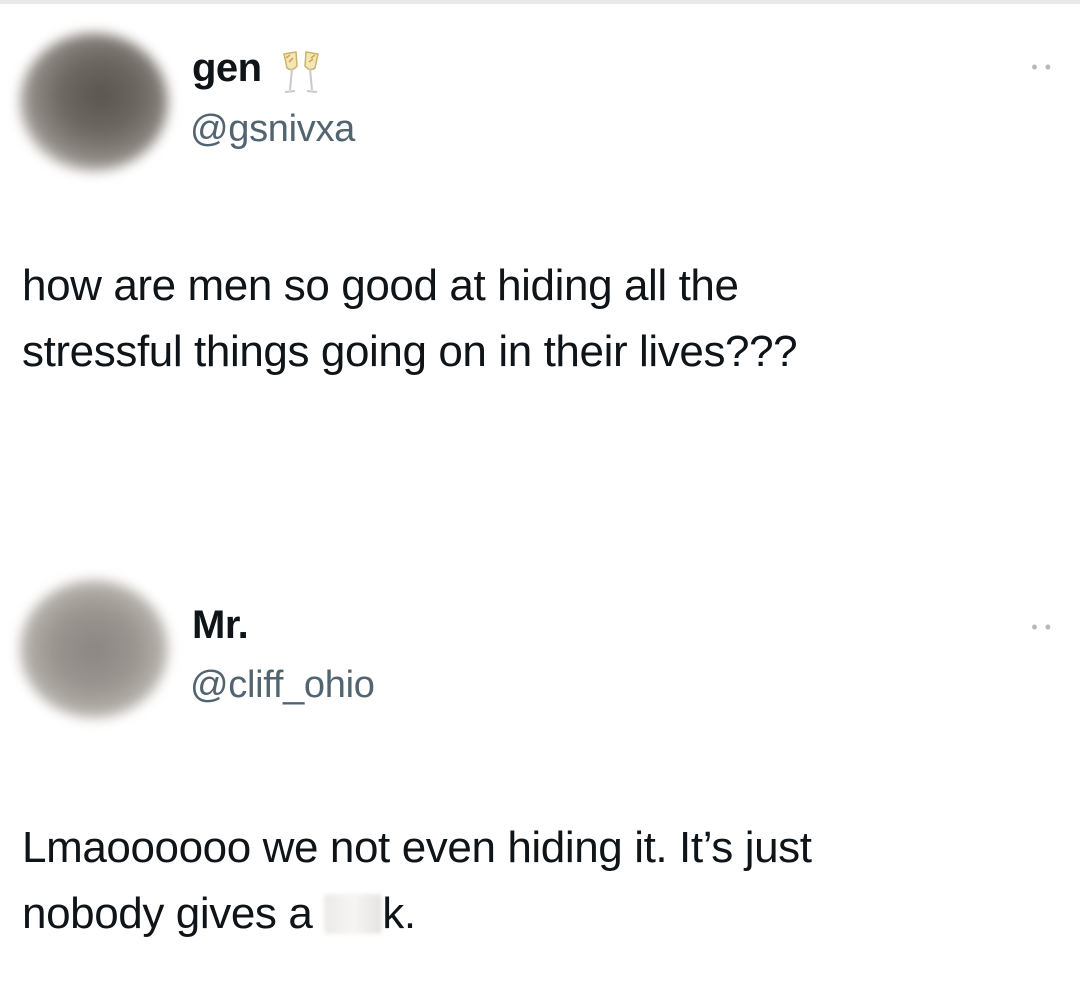 This screenshot has height=1007, width=1080. What do you see at coordinates (542, 914) in the screenshot?
I see `tweet-text-line: nobody gives a k.` at bounding box center [542, 914].